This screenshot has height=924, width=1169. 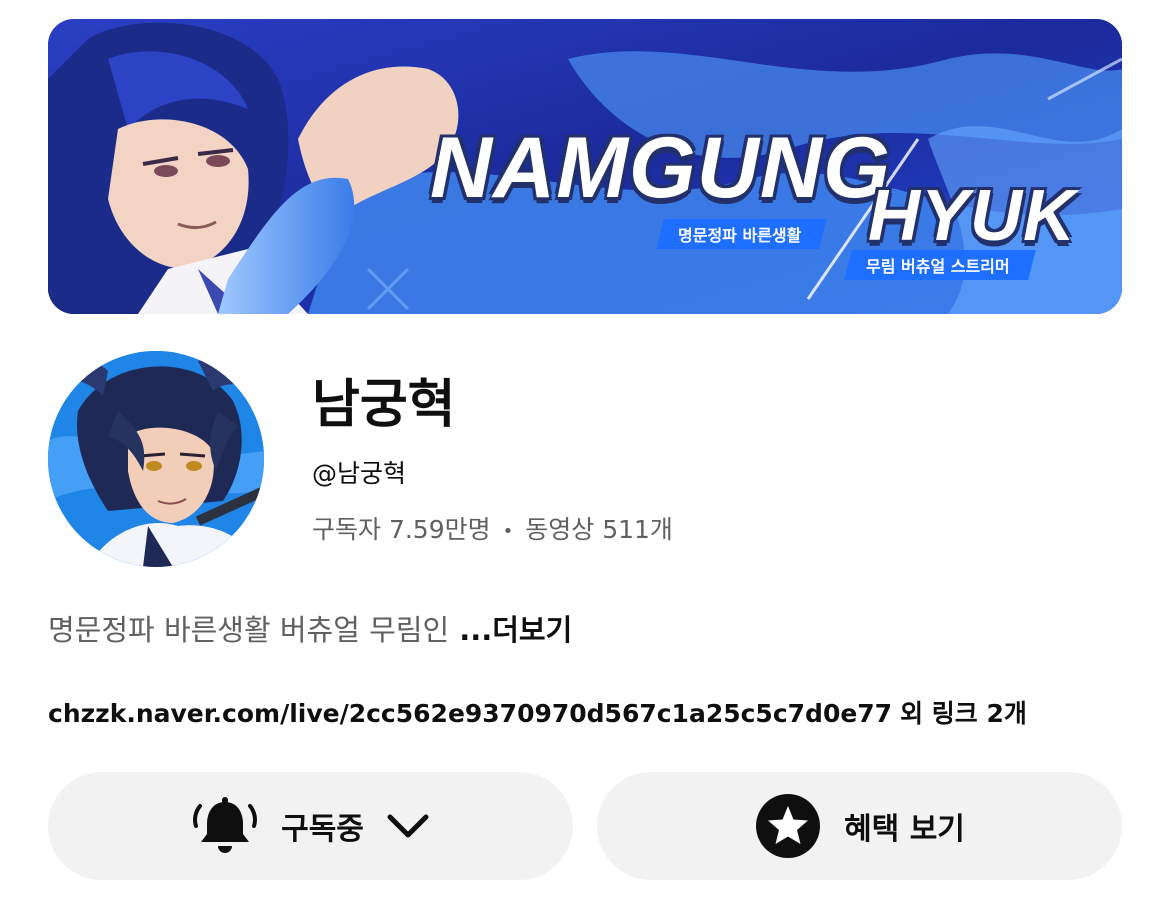 What do you see at coordinates (599, 529) in the screenshot?
I see `video-count: 동영상 511개` at bounding box center [599, 529].